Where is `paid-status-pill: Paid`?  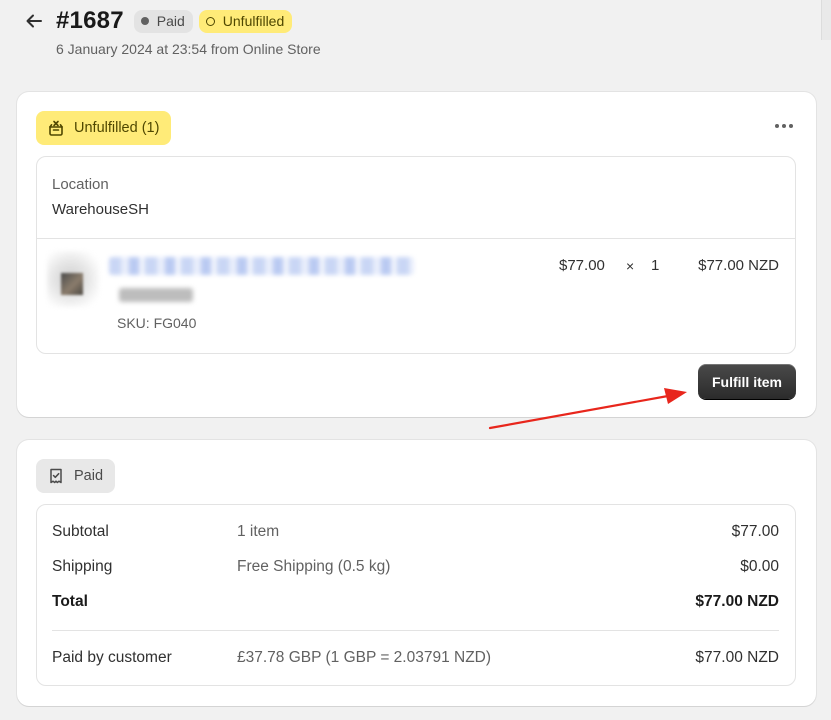 paid-status-pill: Paid is located at coordinates (76, 476).